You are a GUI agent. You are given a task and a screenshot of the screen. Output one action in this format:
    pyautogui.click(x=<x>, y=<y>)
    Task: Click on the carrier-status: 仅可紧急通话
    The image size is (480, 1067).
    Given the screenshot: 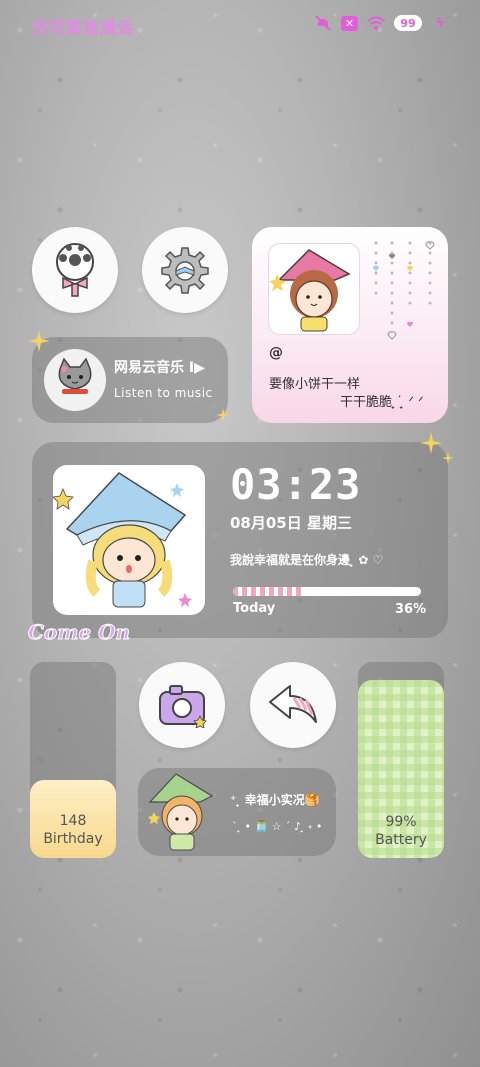 What is the action you would take?
    pyautogui.click(x=83, y=27)
    